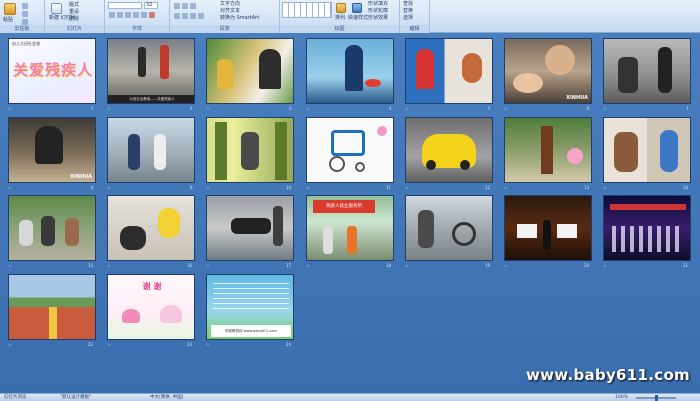  I want to click on slide-2-icon: ☆, so click(109, 108).